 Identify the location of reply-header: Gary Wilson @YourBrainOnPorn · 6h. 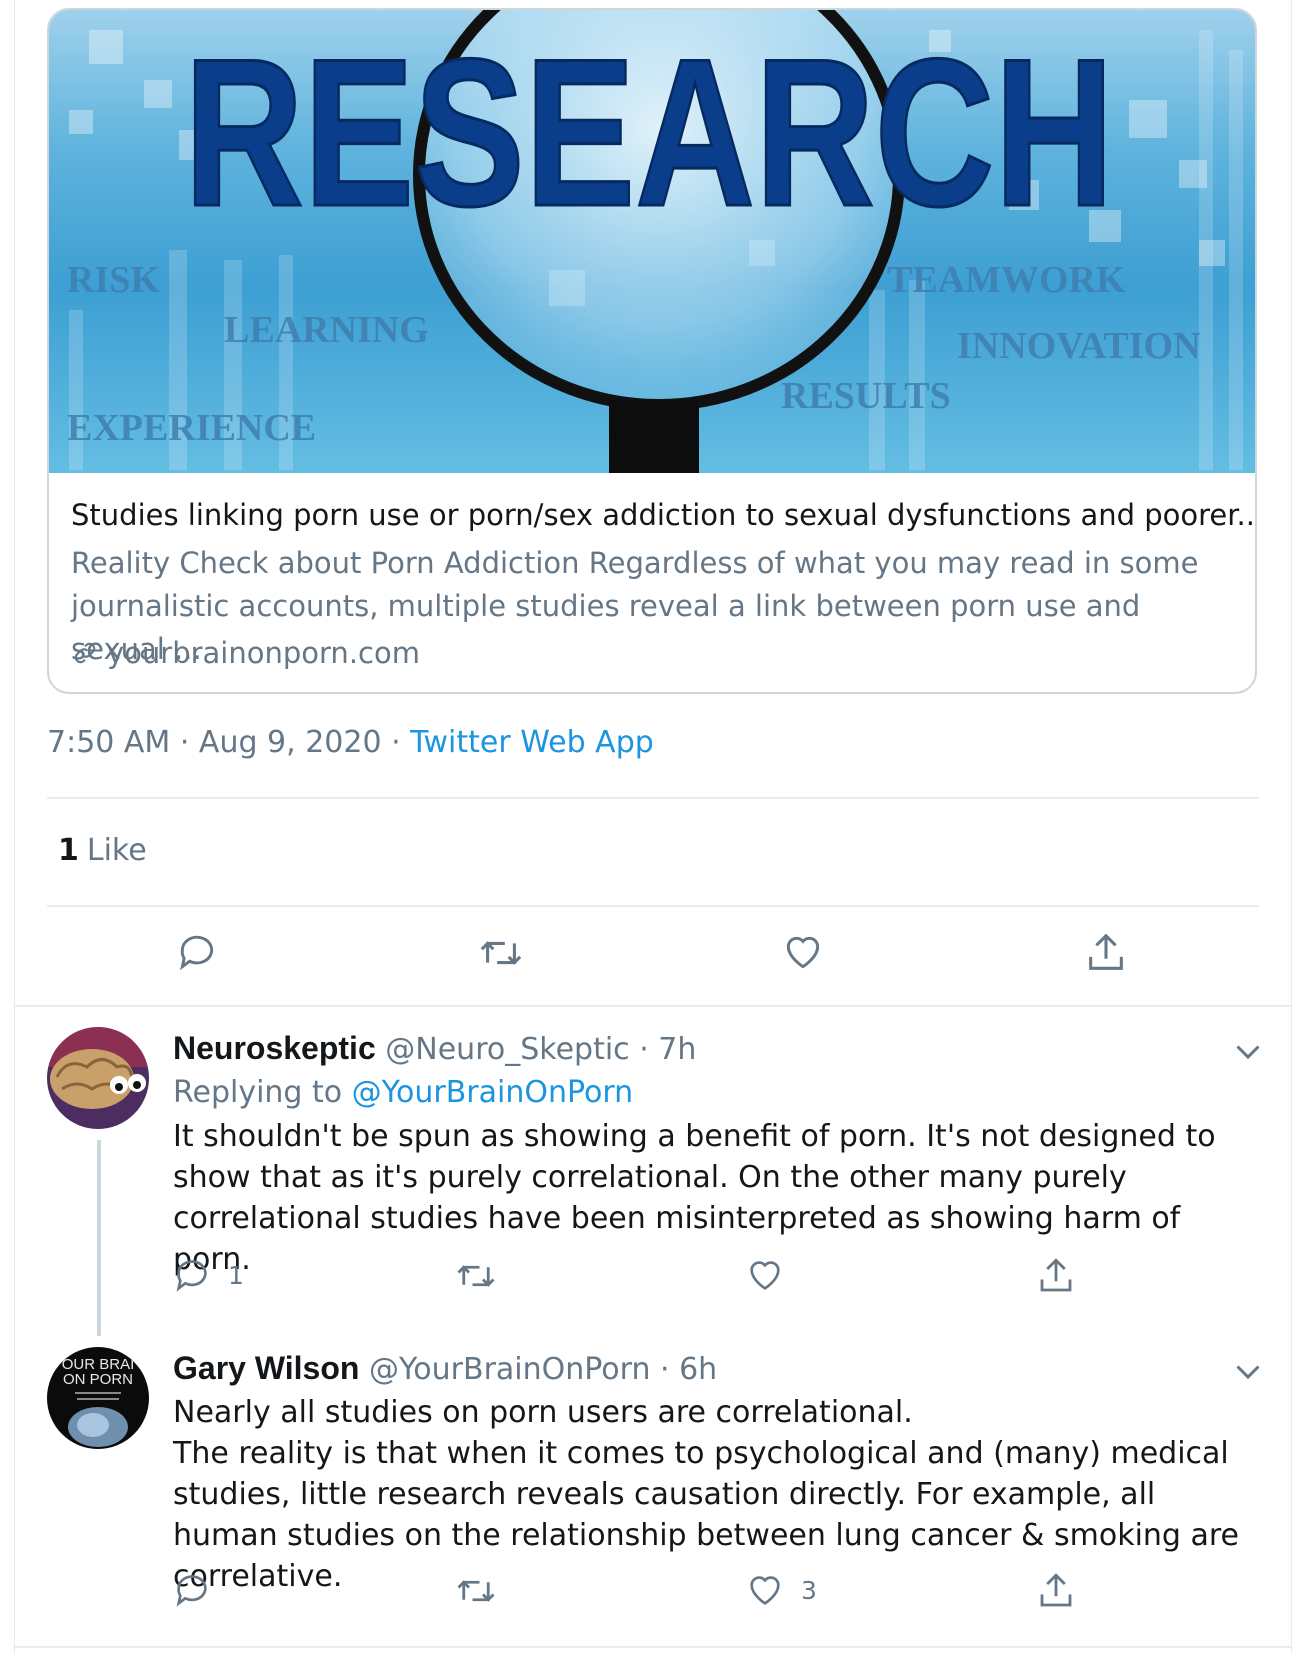
(445, 1368).